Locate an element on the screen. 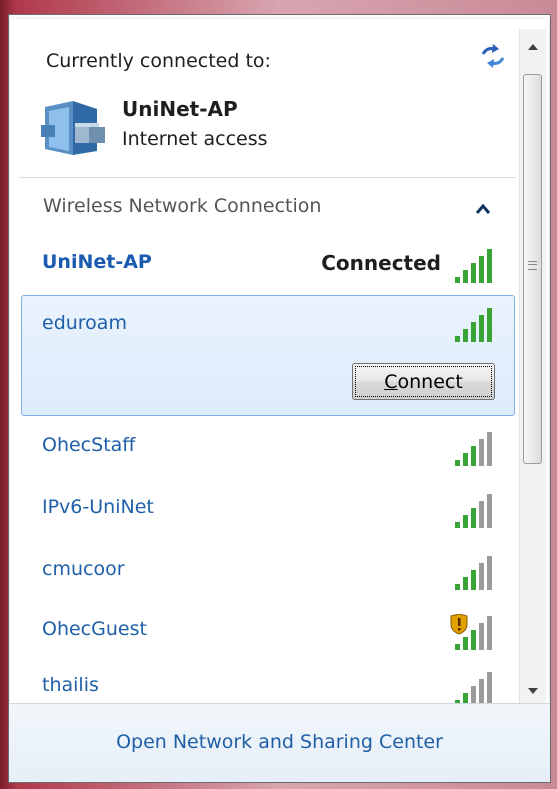 The image size is (557, 789). network-name: thailis is located at coordinates (70, 685).